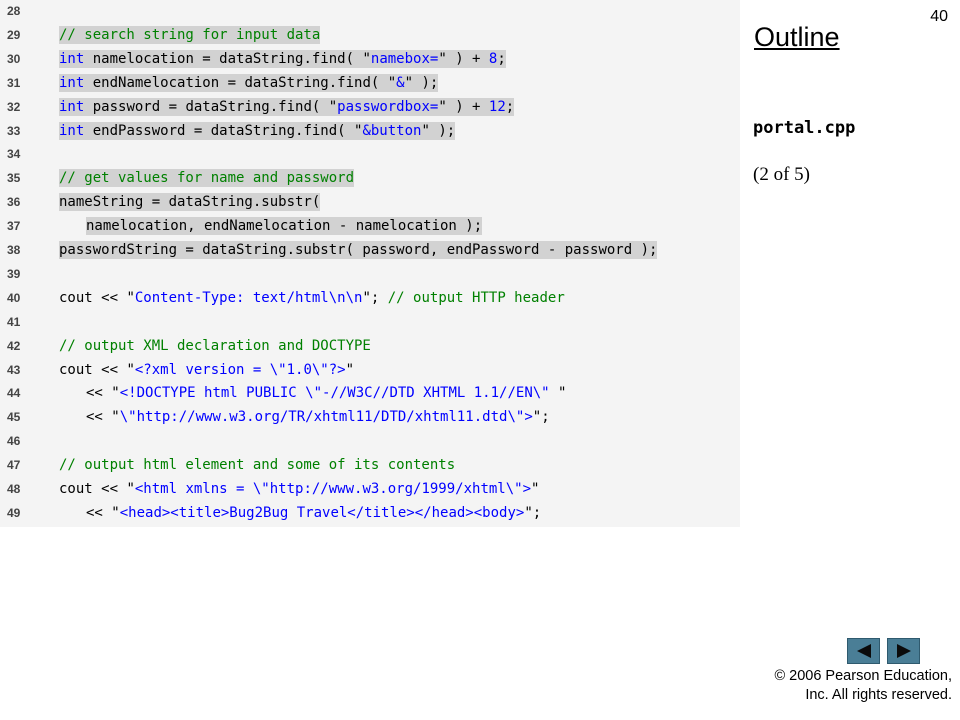 The image size is (960, 720). What do you see at coordinates (248, 297) in the screenshot?
I see `code-token: Content-Type: text/html\n\n` at bounding box center [248, 297].